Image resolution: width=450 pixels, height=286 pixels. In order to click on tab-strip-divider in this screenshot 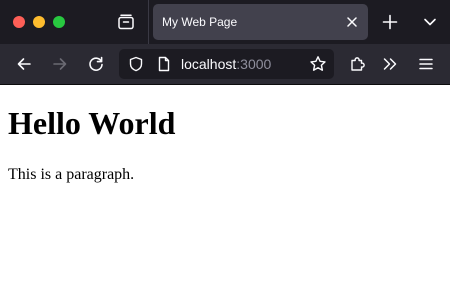, I will do `click(148, 22)`.